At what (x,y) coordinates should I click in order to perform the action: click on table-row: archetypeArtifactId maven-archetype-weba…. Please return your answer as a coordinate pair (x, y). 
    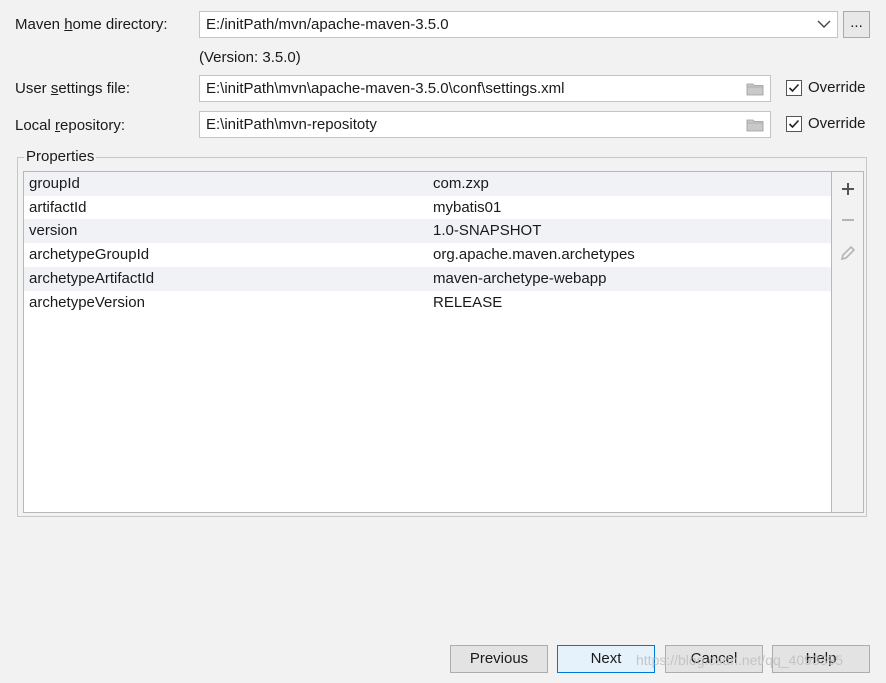
    Looking at the image, I should click on (427, 279).